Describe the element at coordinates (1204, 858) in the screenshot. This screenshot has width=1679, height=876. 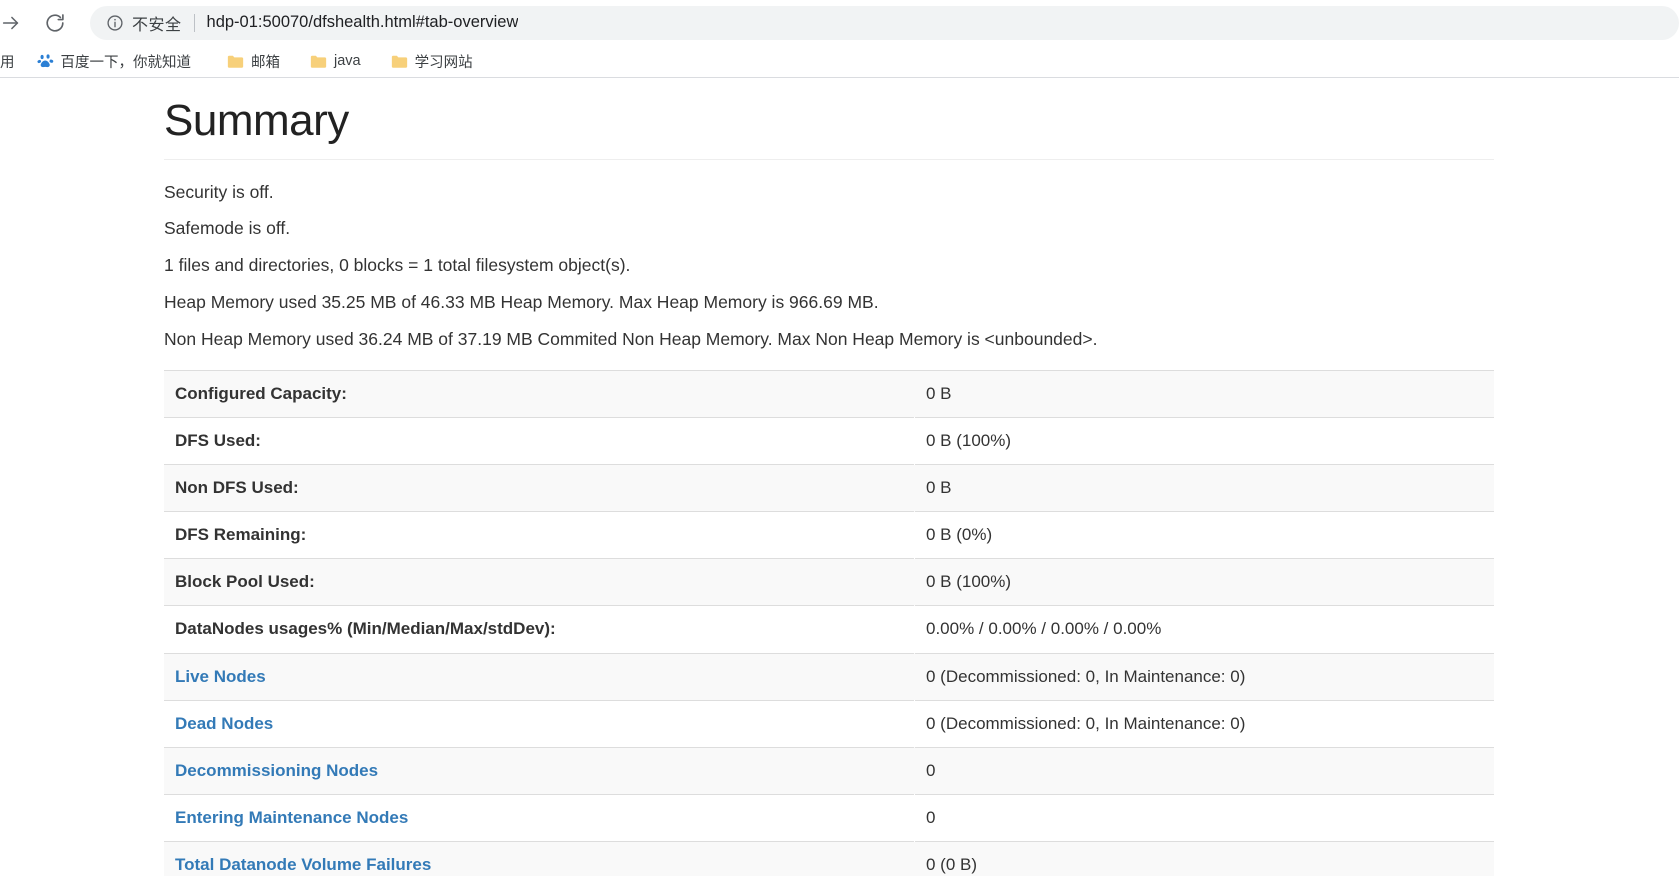
I see `table-cell-value: 0 (0 B)` at that location.